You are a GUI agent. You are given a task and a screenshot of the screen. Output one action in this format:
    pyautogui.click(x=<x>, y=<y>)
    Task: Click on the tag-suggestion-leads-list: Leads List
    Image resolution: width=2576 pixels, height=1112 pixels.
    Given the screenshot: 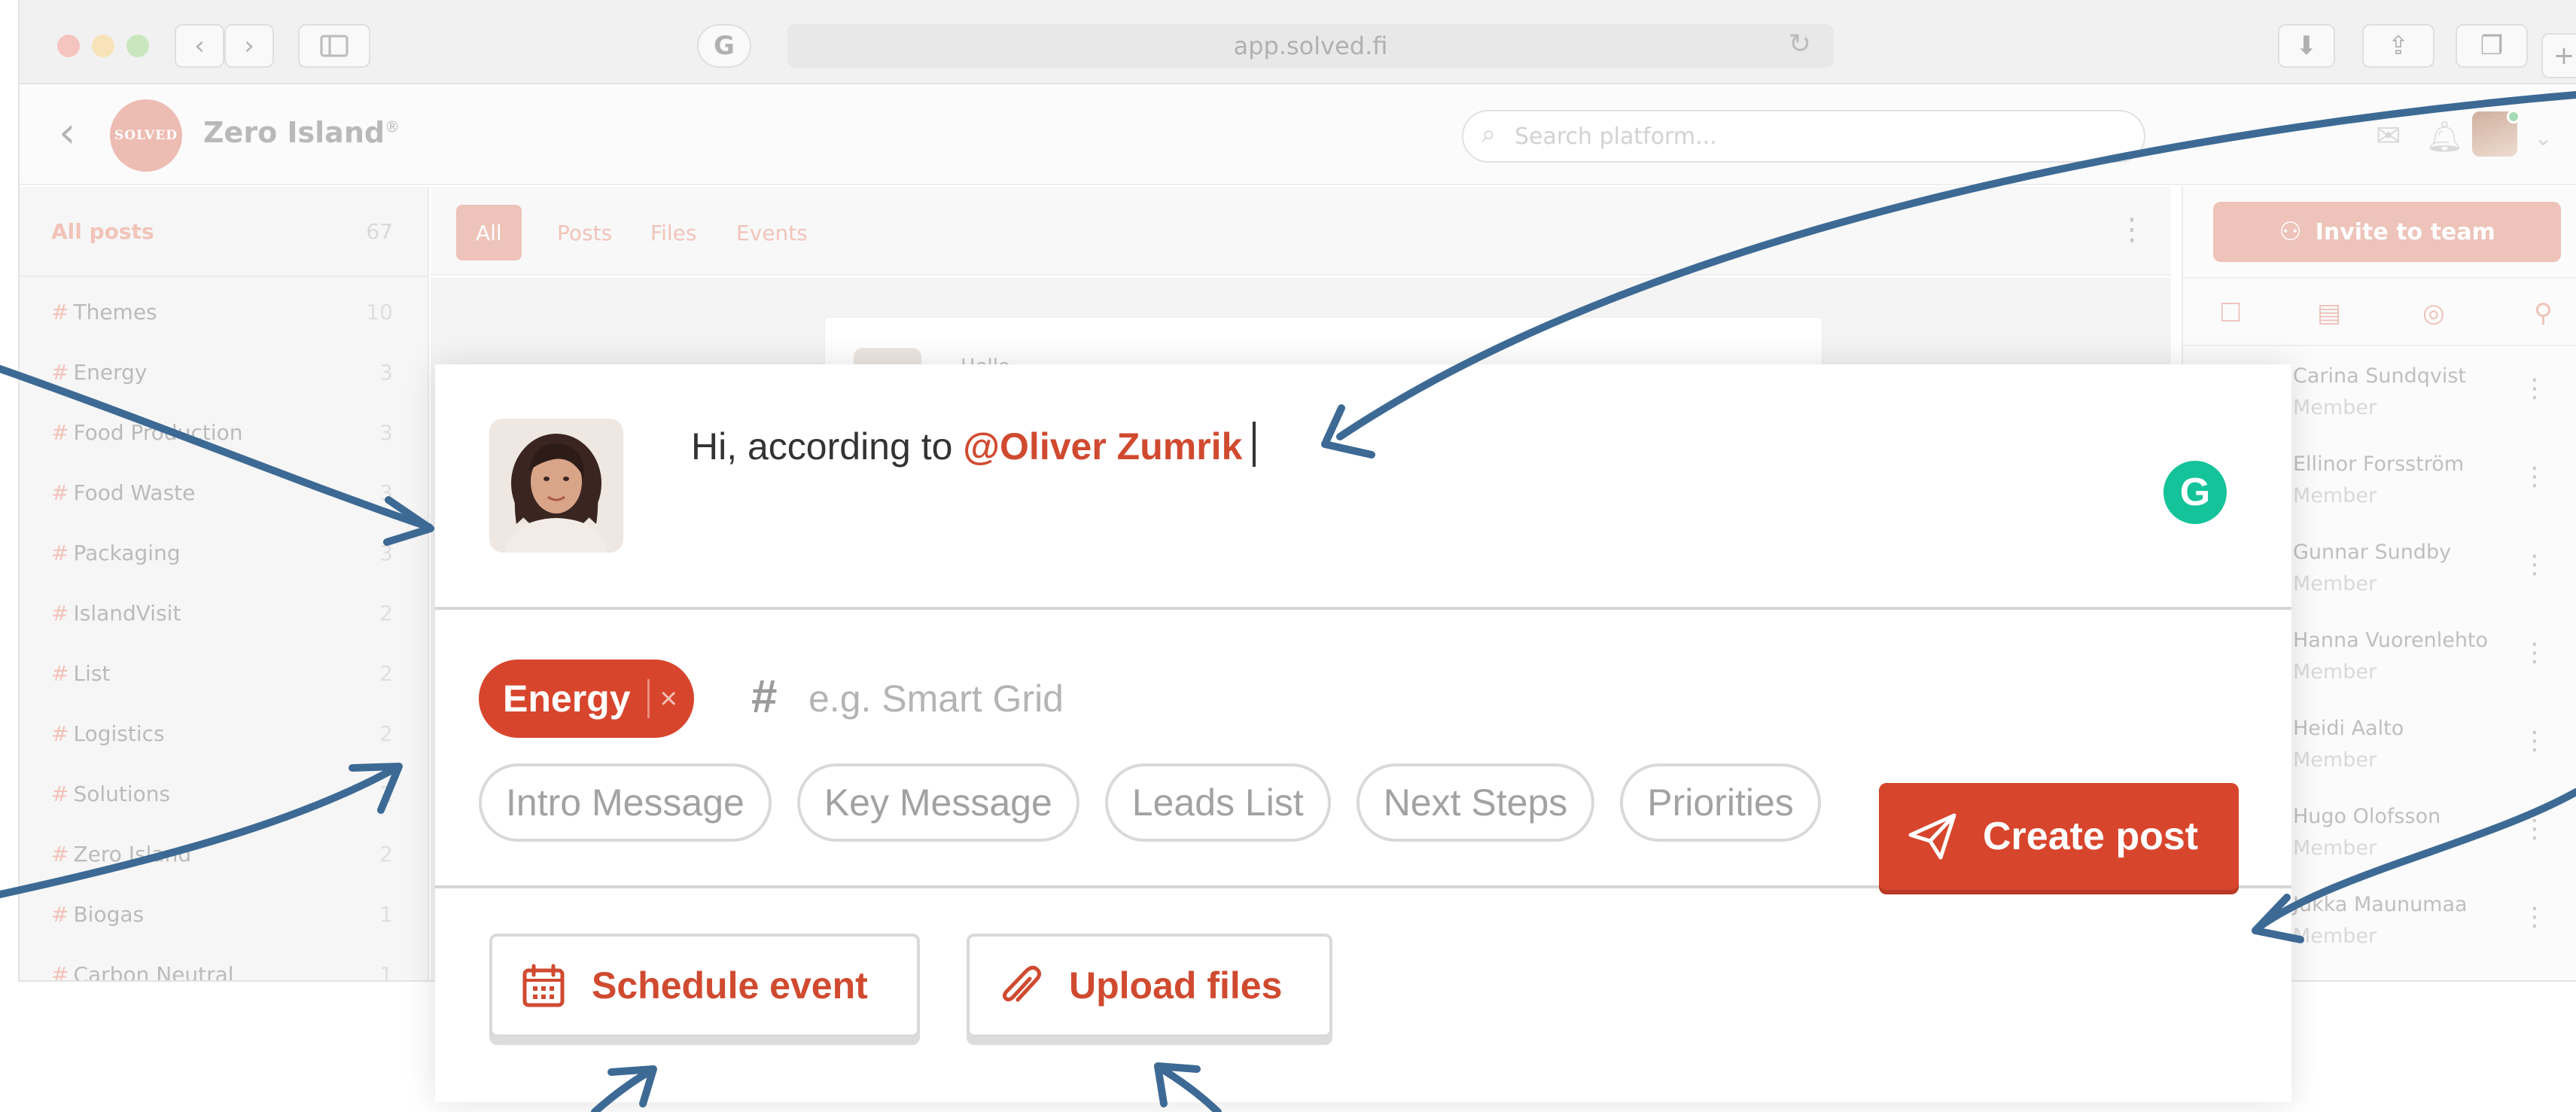 What is the action you would take?
    pyautogui.click(x=1218, y=803)
    